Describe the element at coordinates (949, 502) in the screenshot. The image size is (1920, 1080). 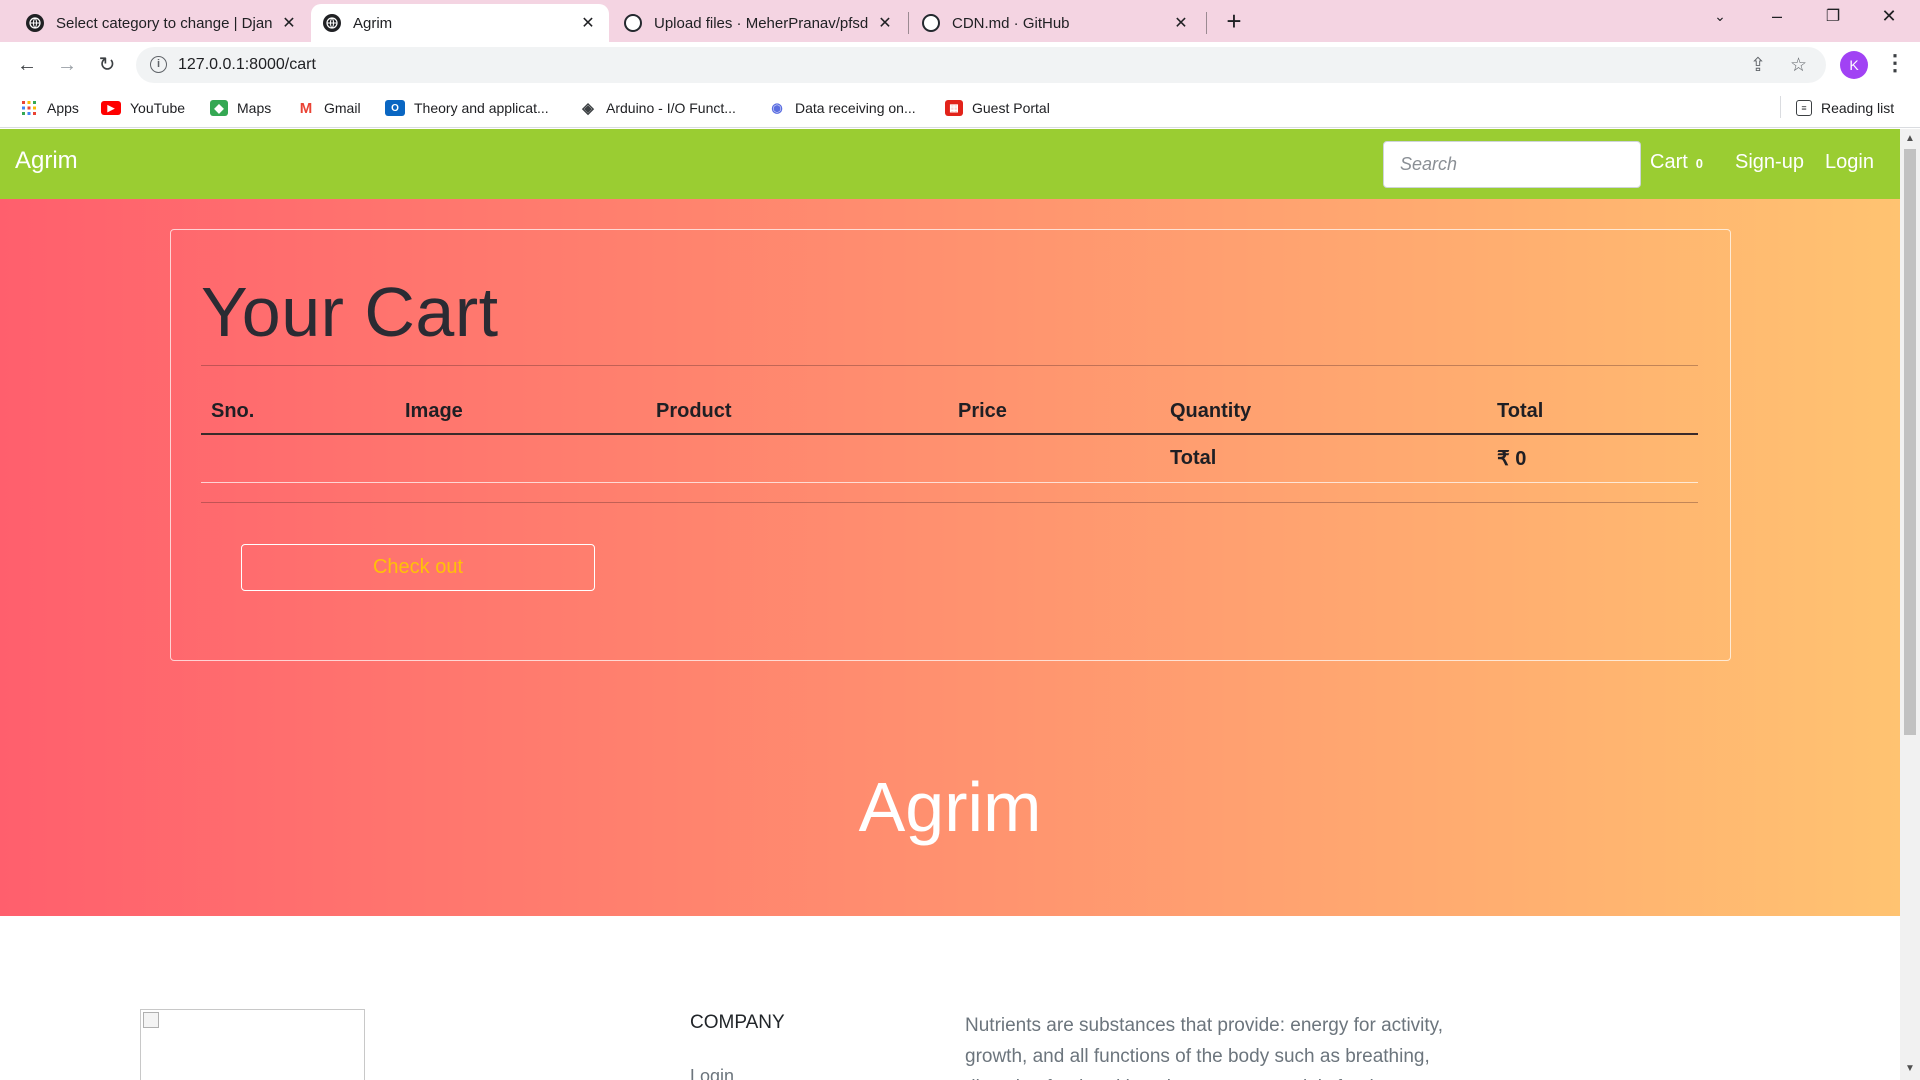
I see `table-divider` at that location.